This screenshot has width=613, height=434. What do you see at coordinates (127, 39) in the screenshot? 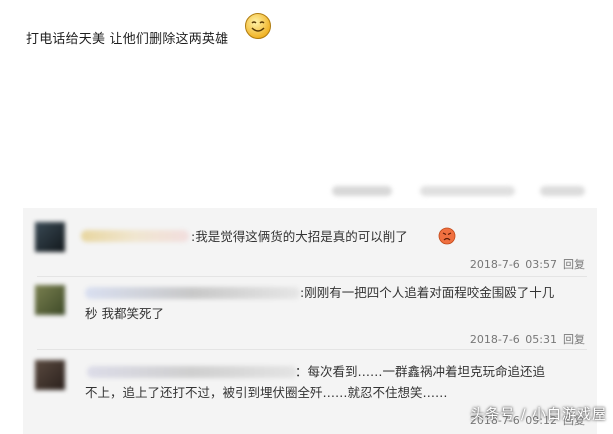
I see `post-text: 打电话给天美 让他们删除这两英雄` at bounding box center [127, 39].